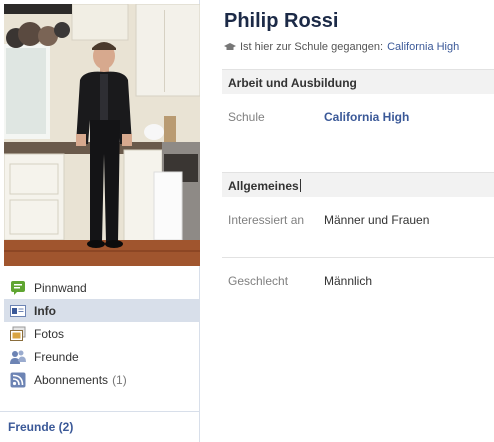 This screenshot has height=442, width=494. Describe the element at coordinates (49, 333) in the screenshot. I see `sidebar-item-label: Fotos` at that location.